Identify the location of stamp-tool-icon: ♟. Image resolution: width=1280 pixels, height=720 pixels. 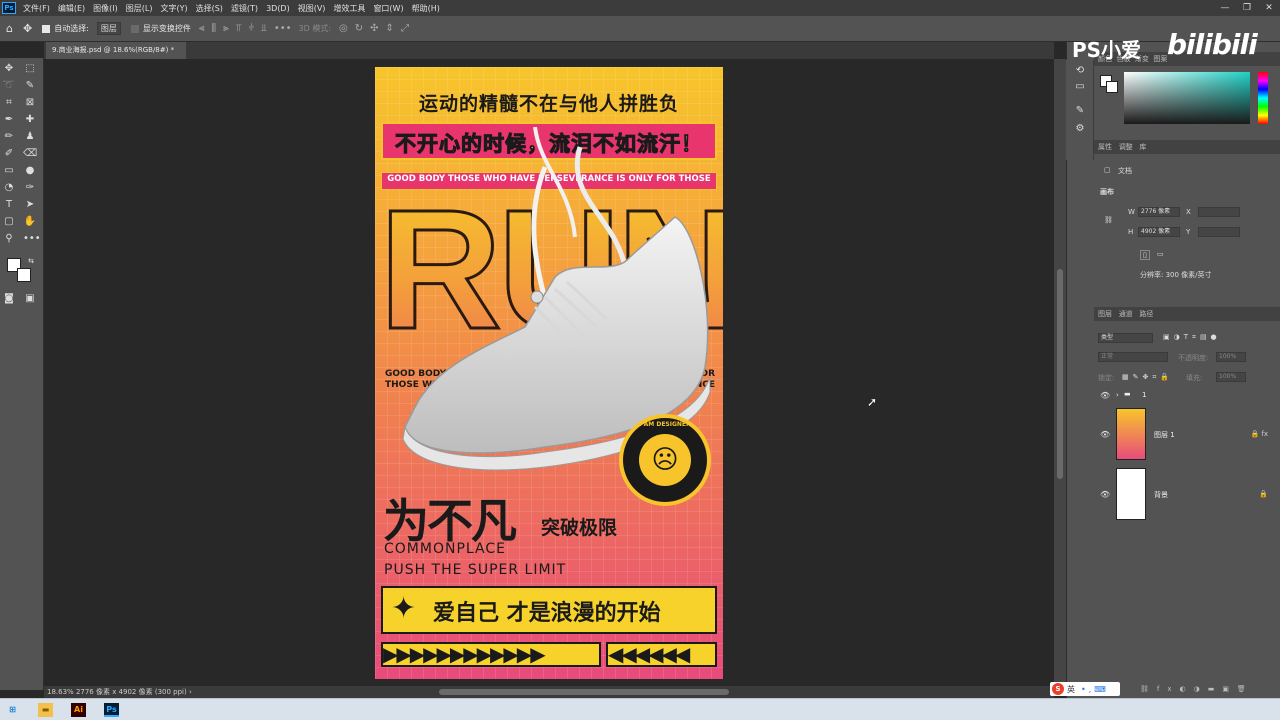
(30, 137).